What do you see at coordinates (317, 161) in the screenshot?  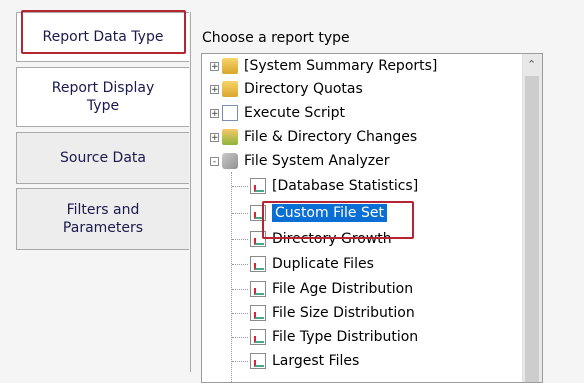 I see `tree-item-label: File System Analyzer` at bounding box center [317, 161].